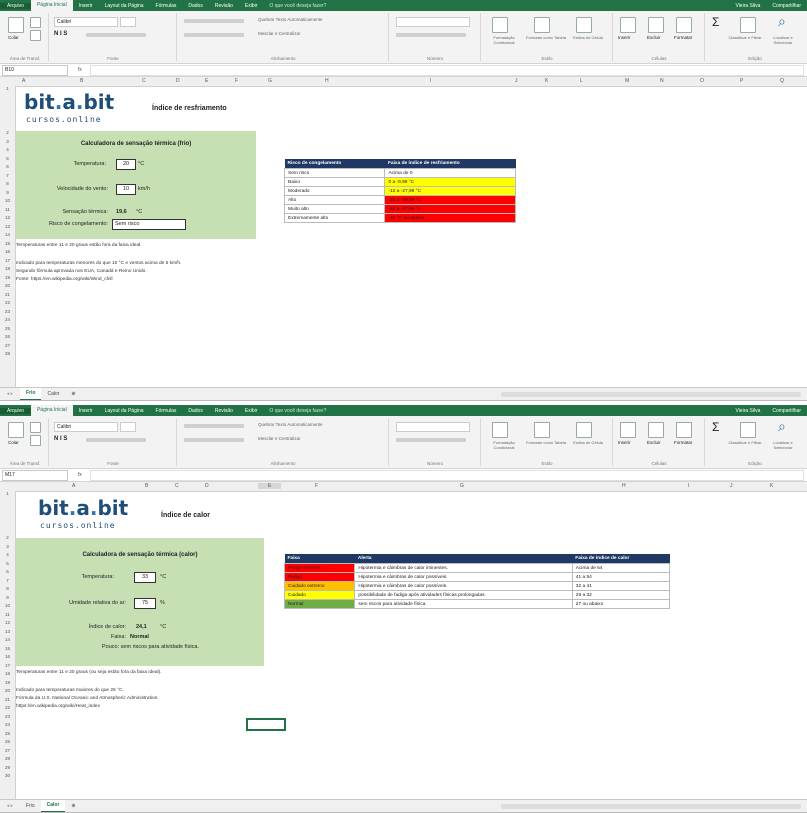  Describe the element at coordinates (7, 701) in the screenshot. I see `row-21: 21` at that location.